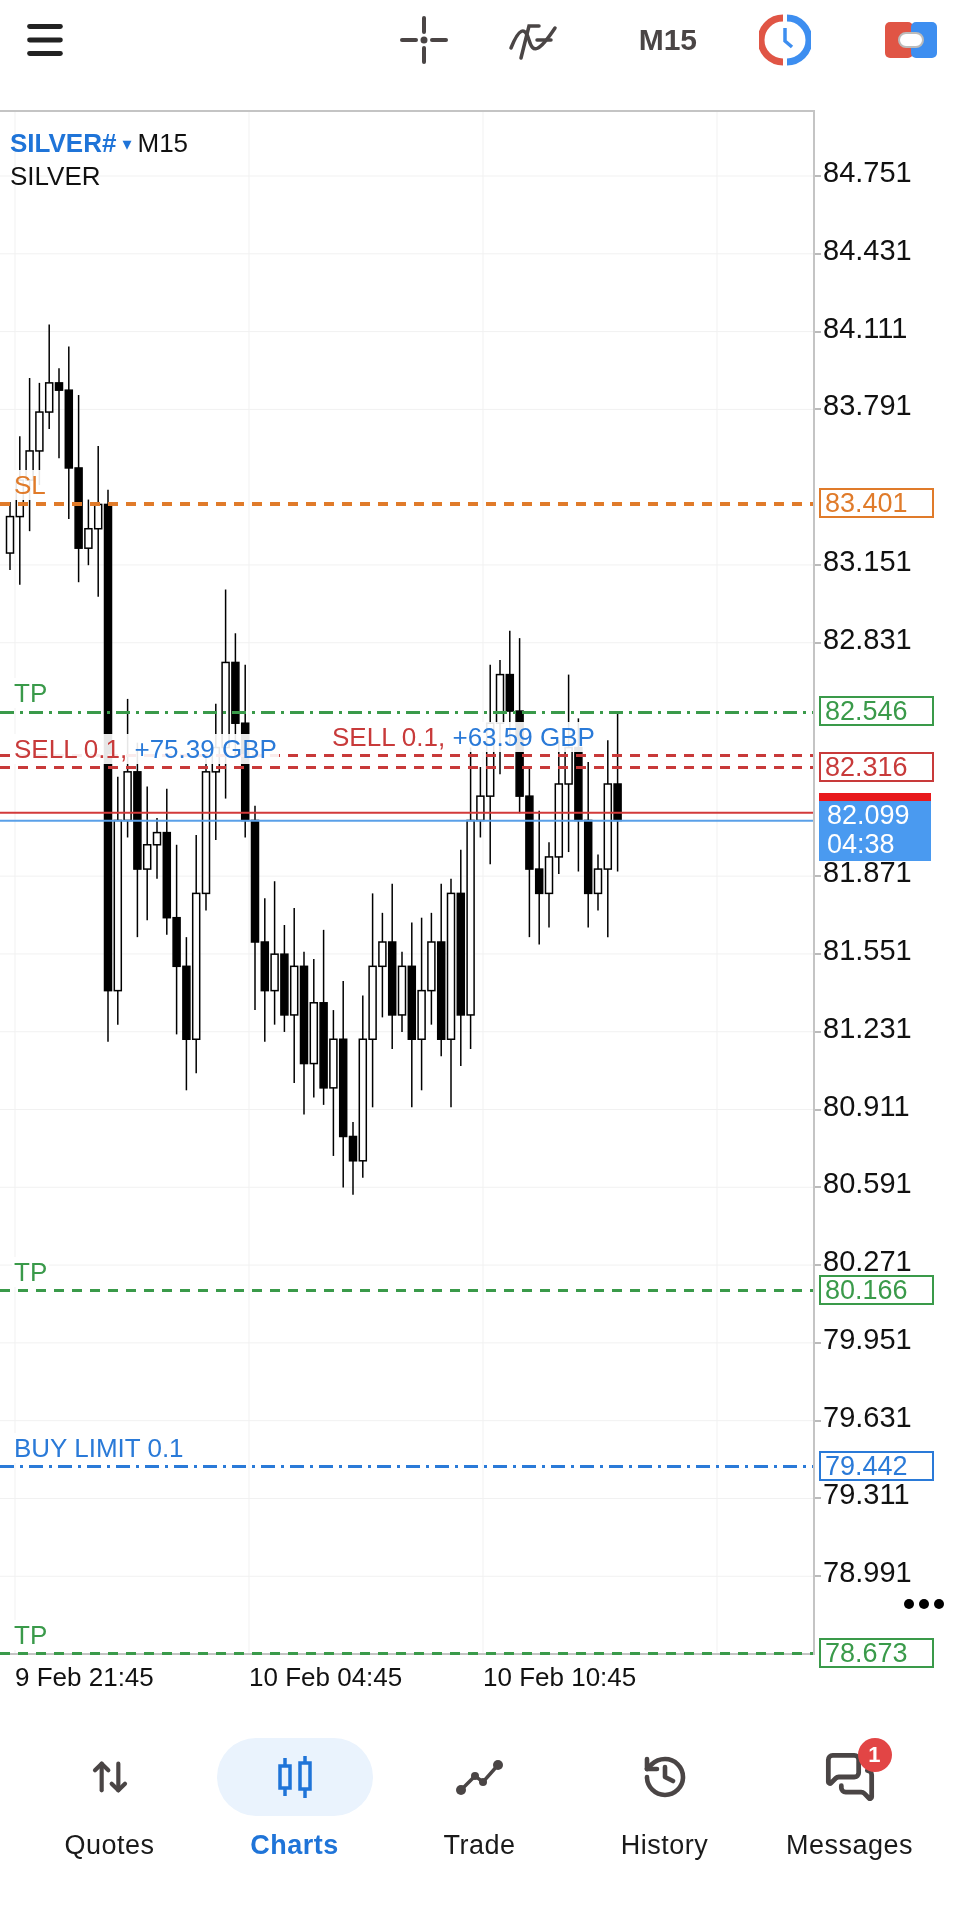 Image resolution: width=959 pixels, height=1920 pixels. Describe the element at coordinates (863, 249) in the screenshot. I see `price-tick: 84.431` at that location.